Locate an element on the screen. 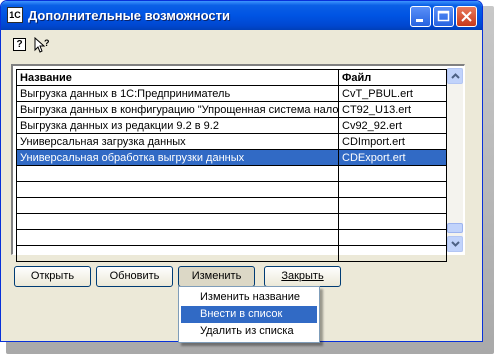  scroll-up-button is located at coordinates (455, 76).